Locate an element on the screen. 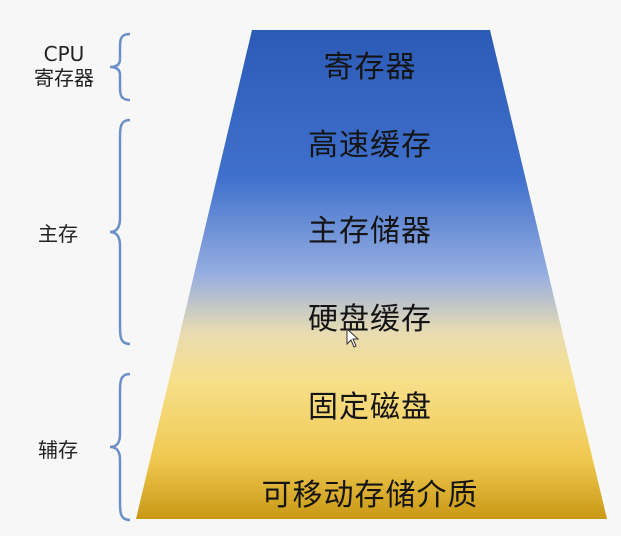 This screenshot has height=536, width=621. group-secondary-storage: 辅存 is located at coordinates (58, 450).